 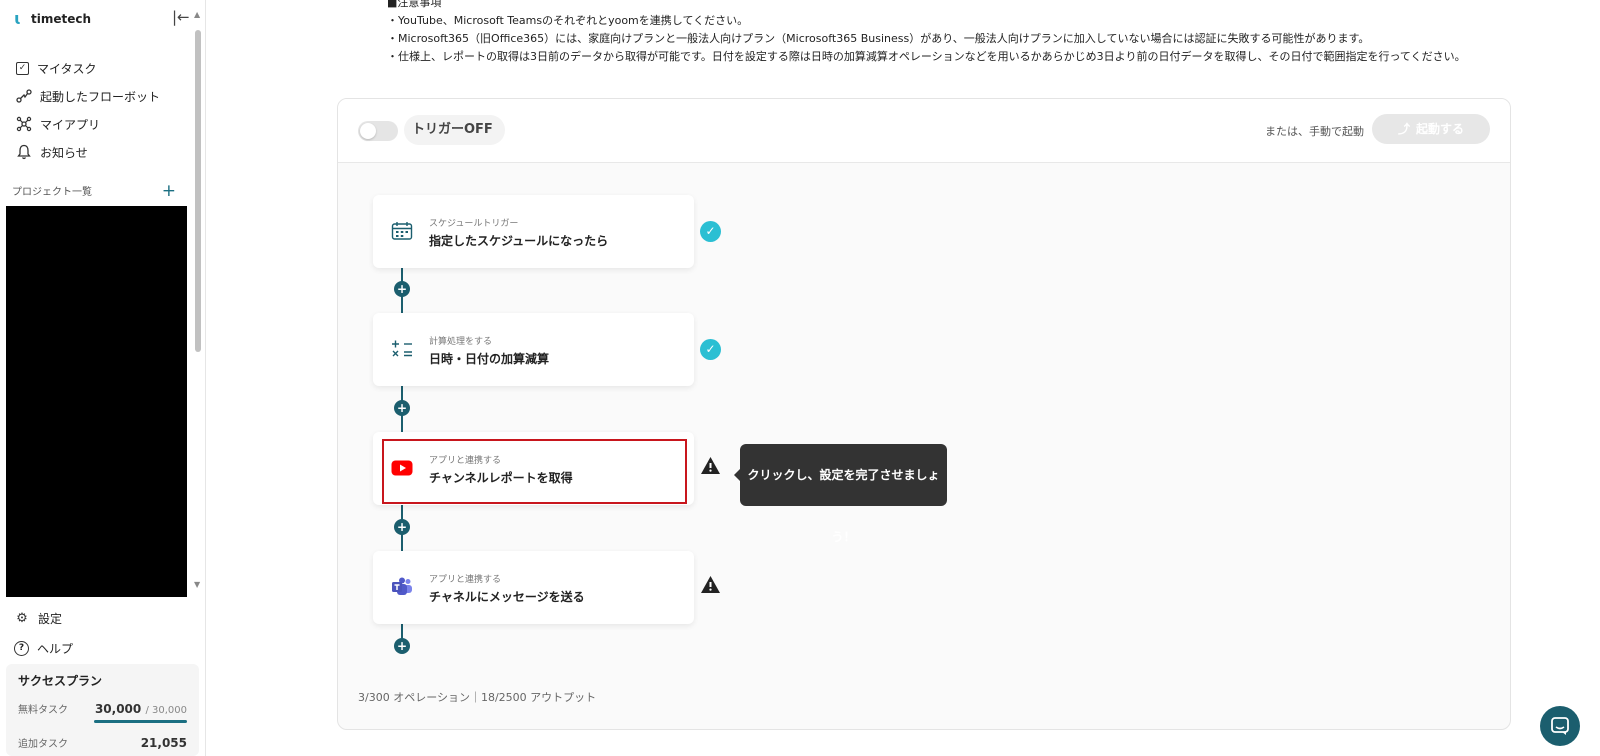 I want to click on sidebar-nav: ✓ マイタスク 起動したフローボット マイアプリ お知らせ, so click(x=88, y=110).